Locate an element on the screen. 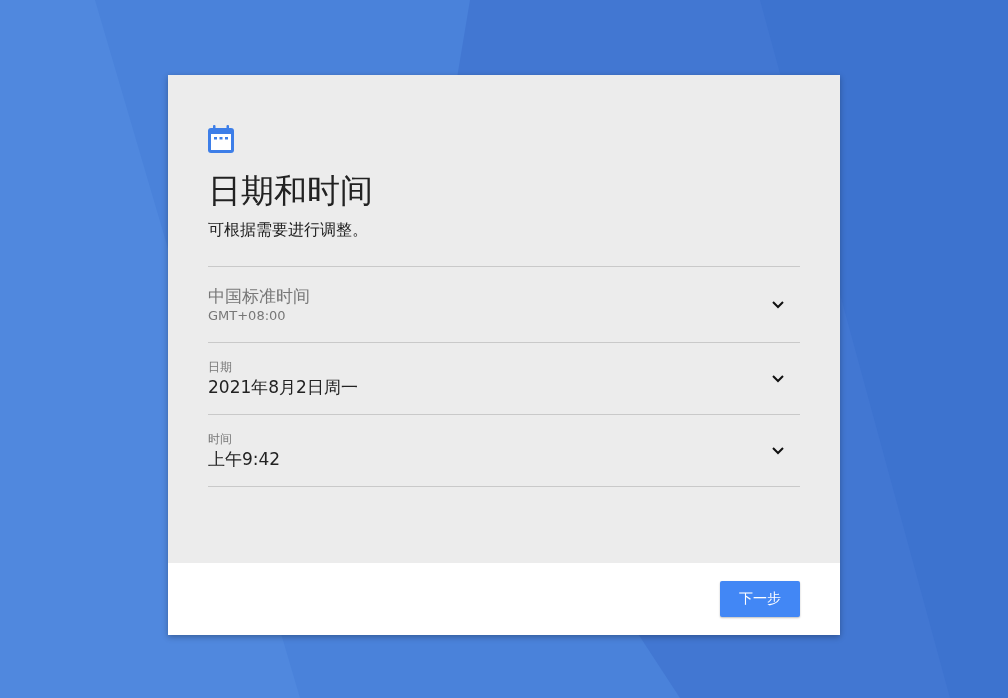 The image size is (1008, 698). timezone-name: 中国标准时间 is located at coordinates (259, 295).